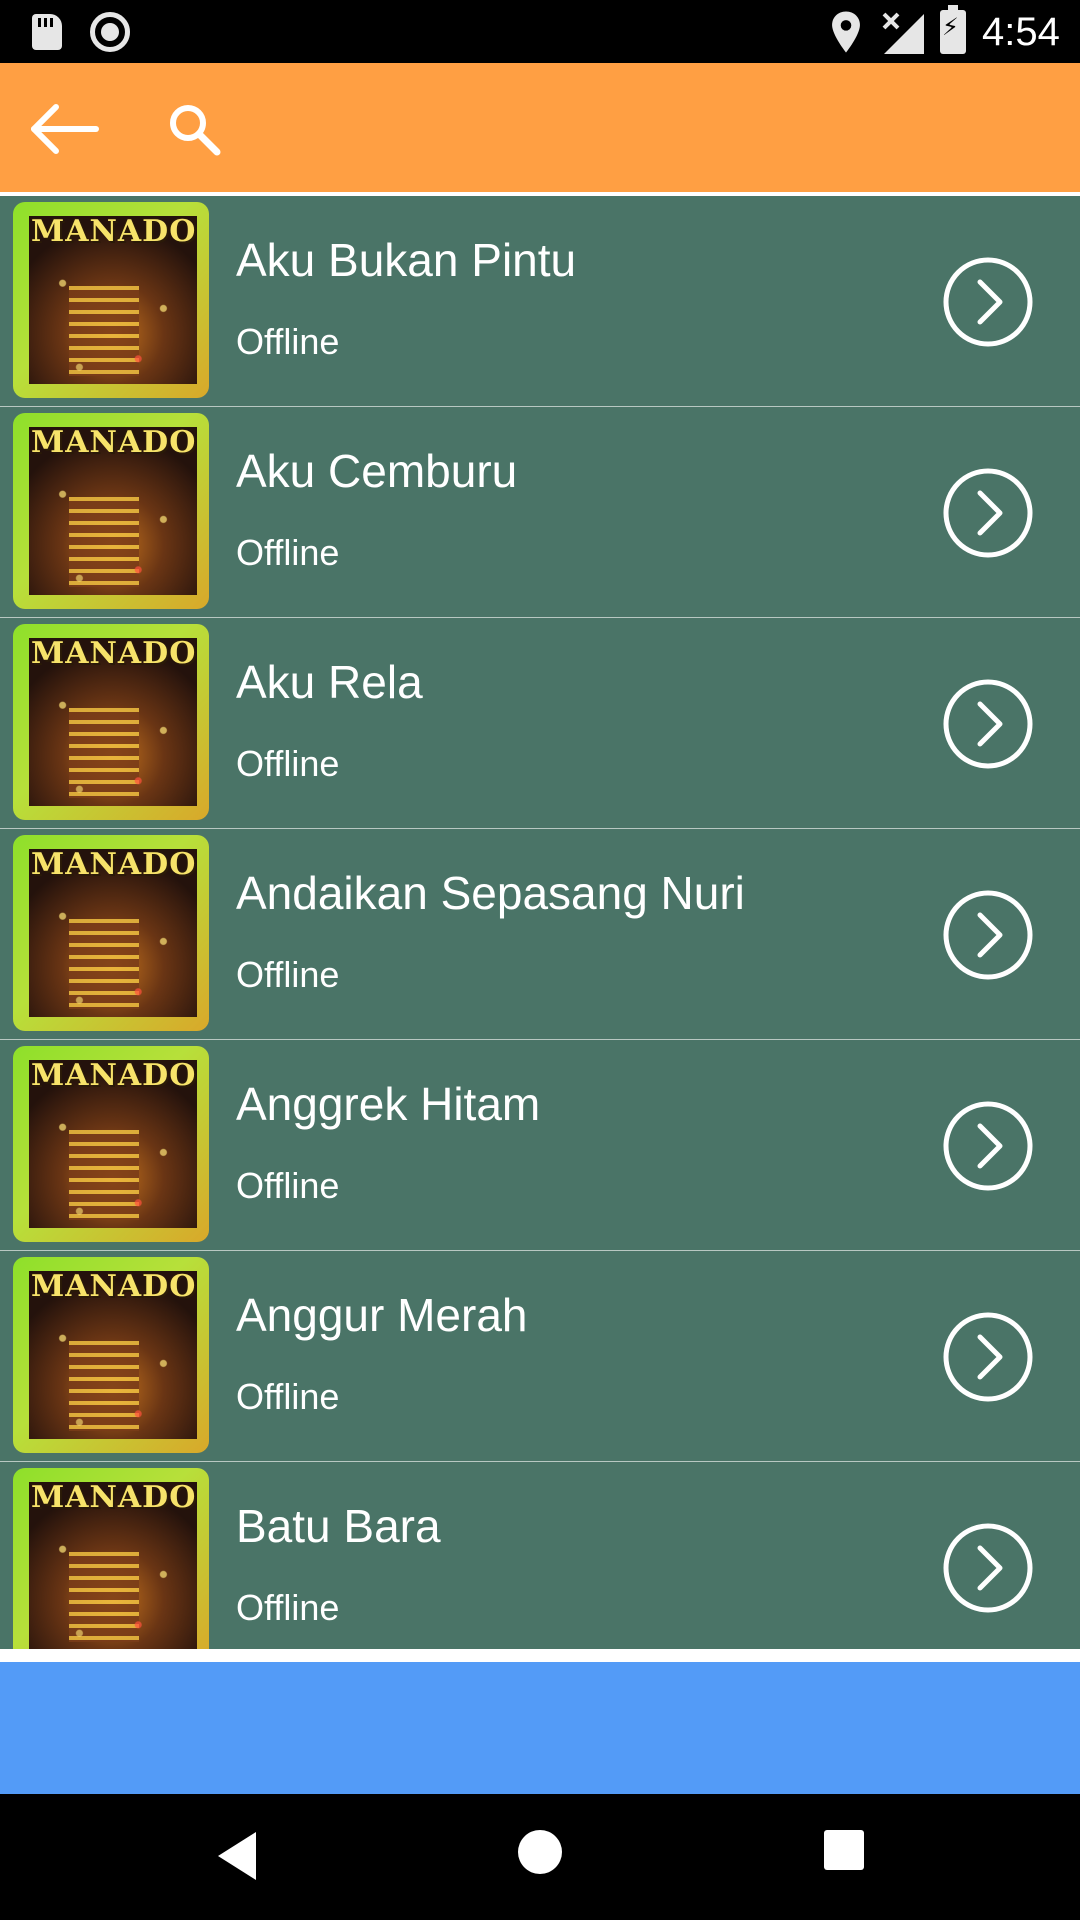 Image resolution: width=1080 pixels, height=1920 pixels. What do you see at coordinates (540, 512) in the screenshot?
I see `song-row: MANADO Aku Cemburu Offline` at bounding box center [540, 512].